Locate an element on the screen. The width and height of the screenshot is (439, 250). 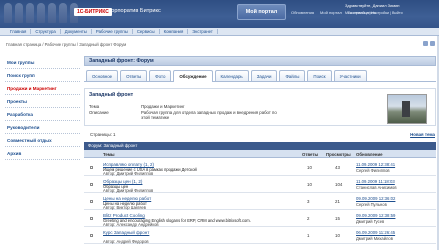
topic-views: 15 is located at coordinates (337, 218).